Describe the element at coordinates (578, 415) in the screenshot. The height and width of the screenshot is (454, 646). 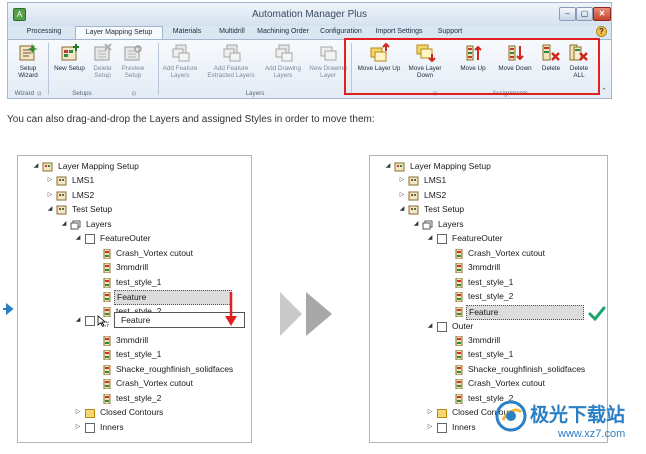
I see `watermark-title: 极光下载站` at that location.